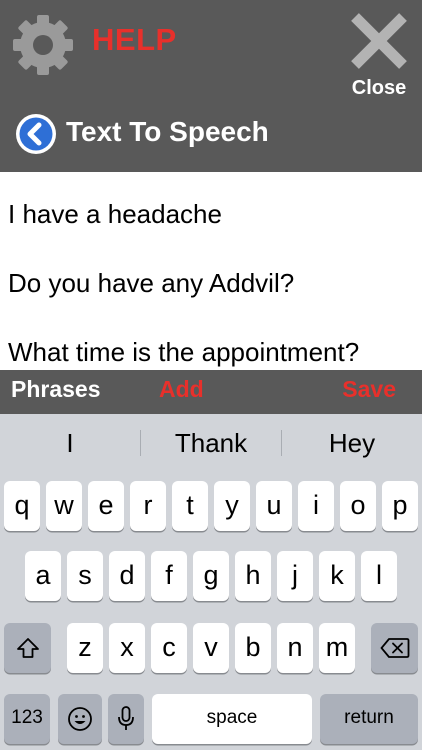  I want to click on close-button: Close, so click(379, 56).